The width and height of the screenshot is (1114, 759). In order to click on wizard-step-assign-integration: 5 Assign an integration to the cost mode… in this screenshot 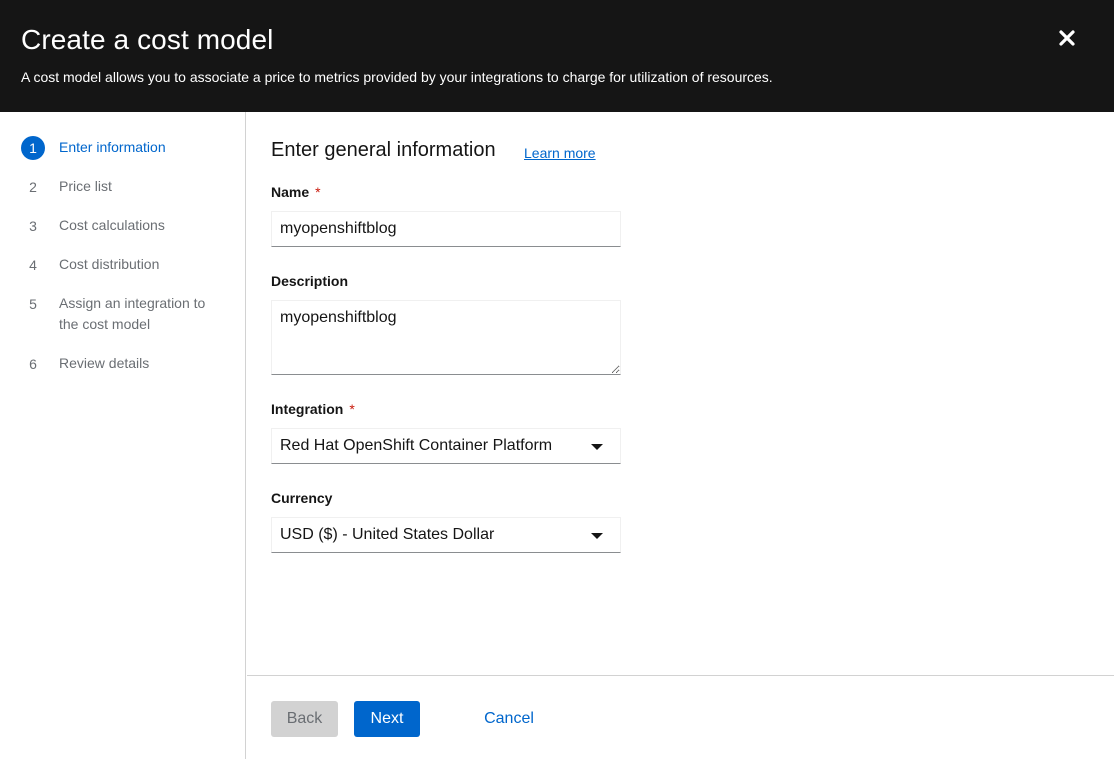, I will do `click(122, 314)`.